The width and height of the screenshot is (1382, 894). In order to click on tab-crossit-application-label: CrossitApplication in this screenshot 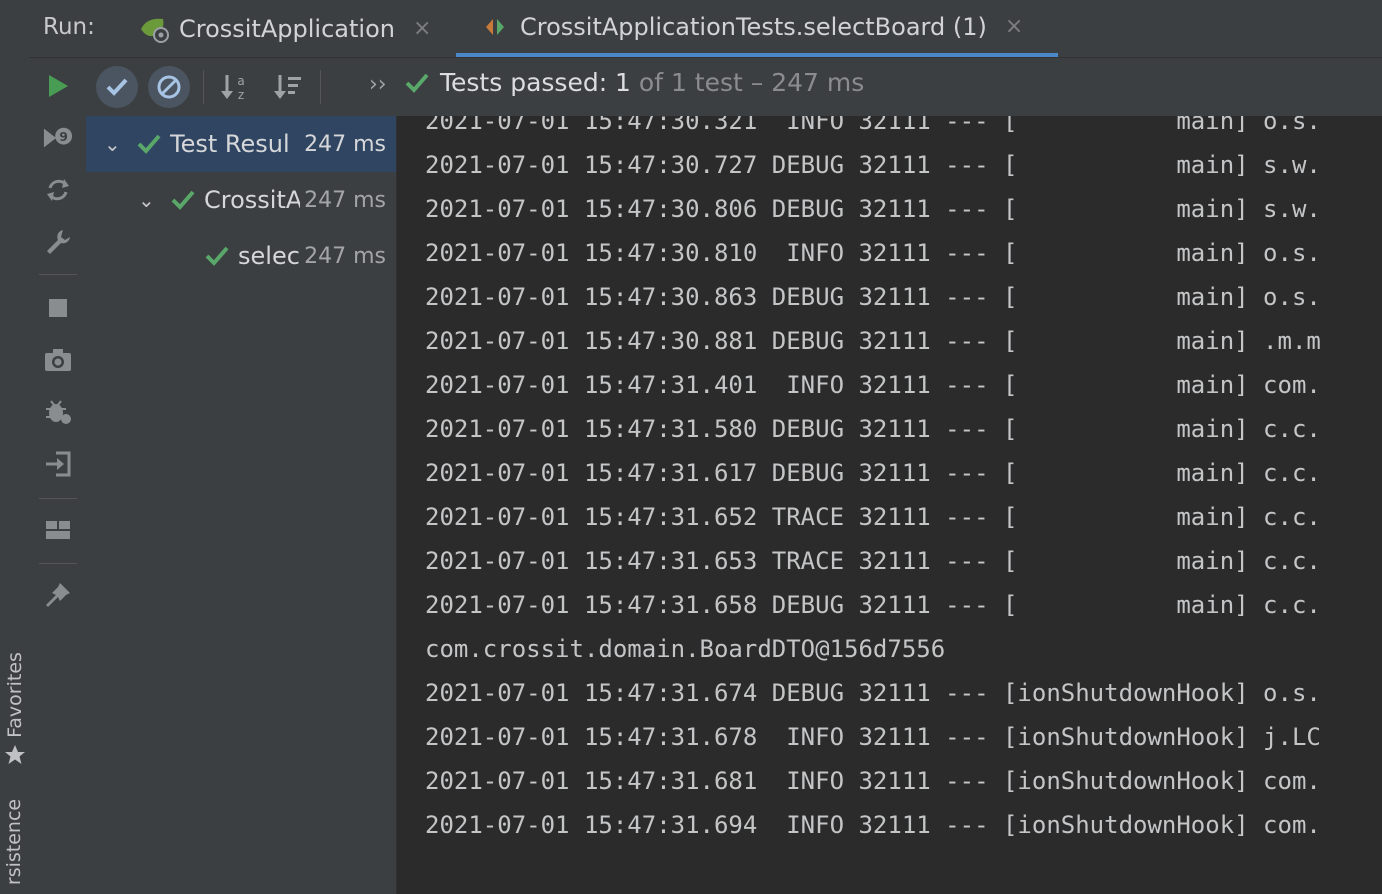, I will do `click(287, 28)`.